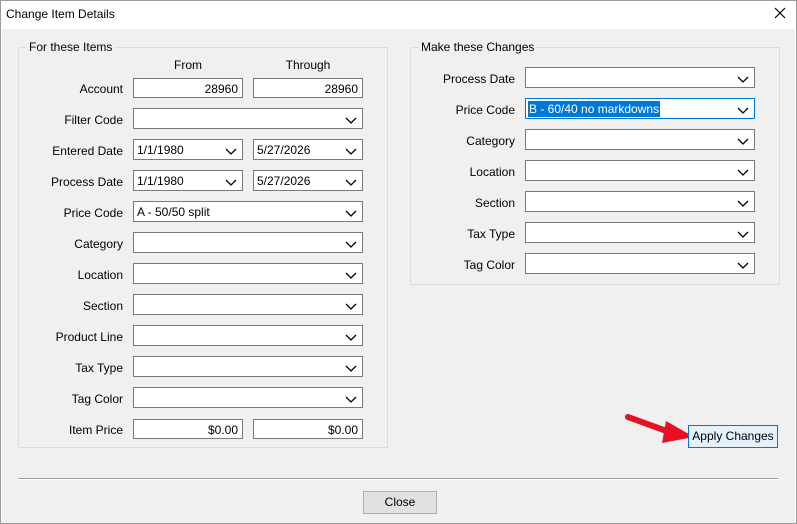 This screenshot has height=524, width=797. I want to click on apply-changes-button: Apply Changes, so click(733, 436).